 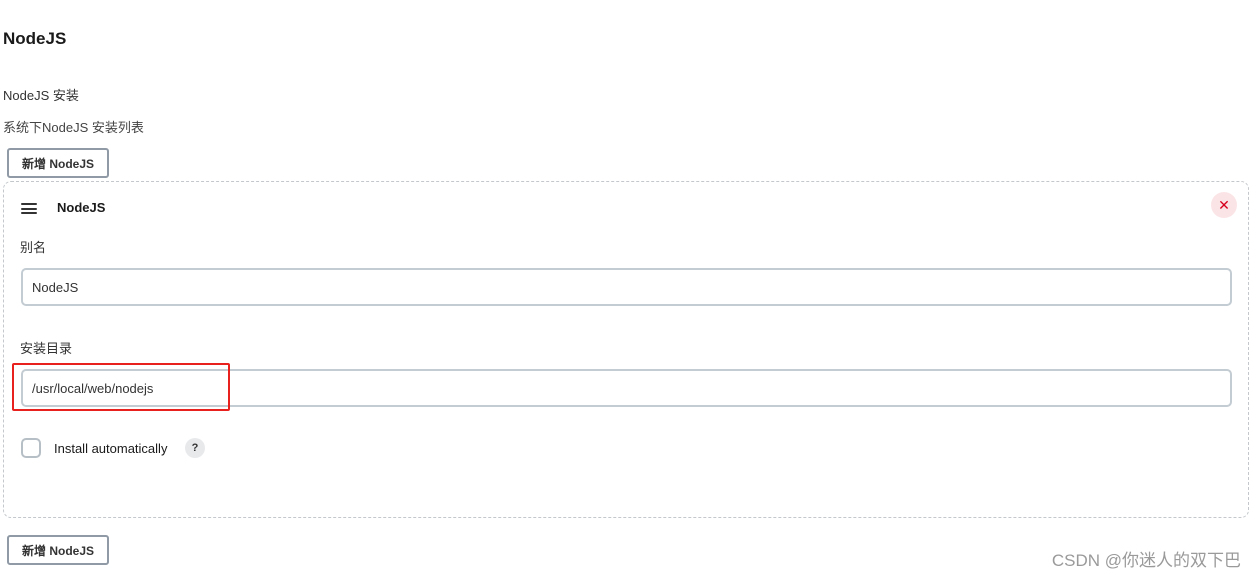 What do you see at coordinates (1146, 560) in the screenshot?
I see `watermark: CSDN @你迷人的双下巴` at bounding box center [1146, 560].